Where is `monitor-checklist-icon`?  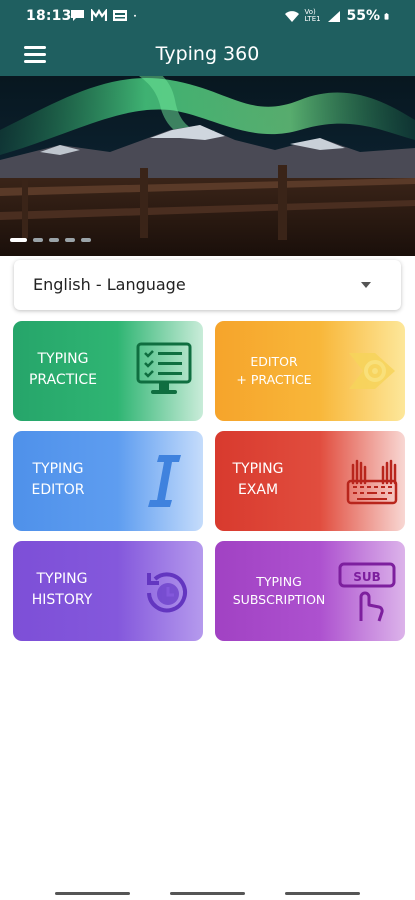
monitor-checklist-icon is located at coordinates (164, 368).